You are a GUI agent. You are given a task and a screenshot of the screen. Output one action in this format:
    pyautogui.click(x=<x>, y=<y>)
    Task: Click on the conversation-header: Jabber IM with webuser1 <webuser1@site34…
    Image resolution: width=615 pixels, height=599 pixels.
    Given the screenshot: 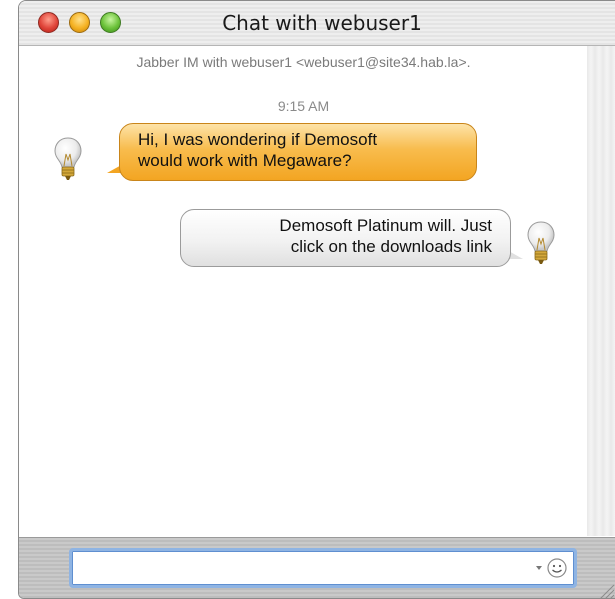 What is the action you would take?
    pyautogui.click(x=303, y=62)
    